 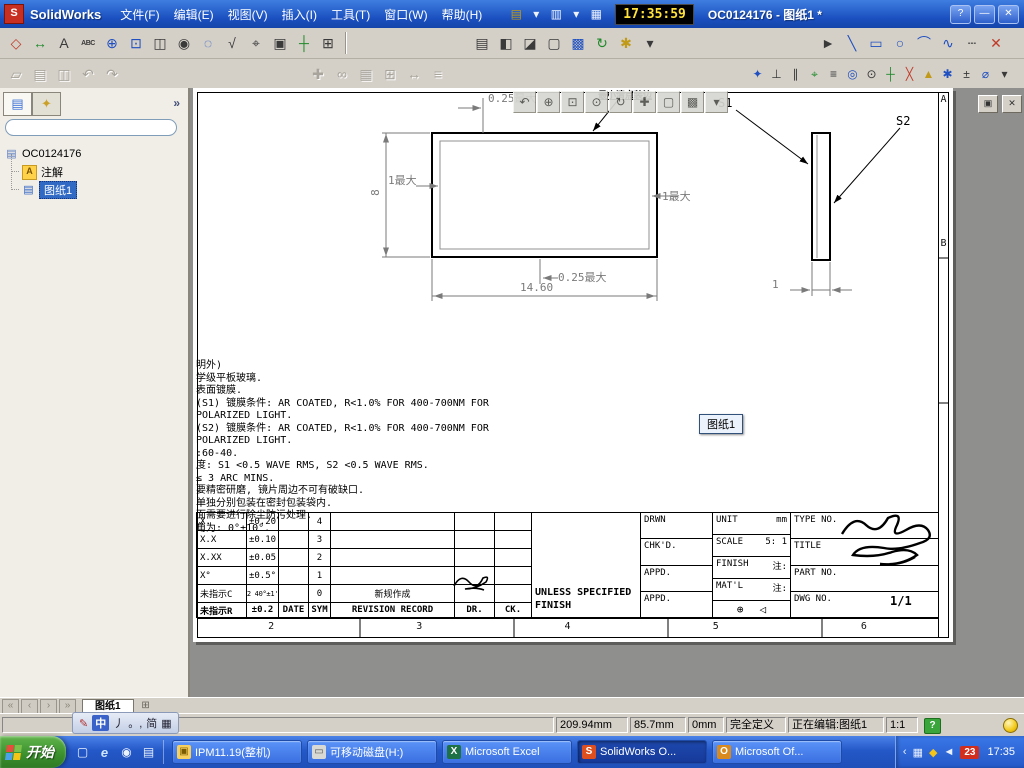 What do you see at coordinates (795, 74) in the screenshot?
I see `parallel-relation-icon: ∥` at bounding box center [795, 74].